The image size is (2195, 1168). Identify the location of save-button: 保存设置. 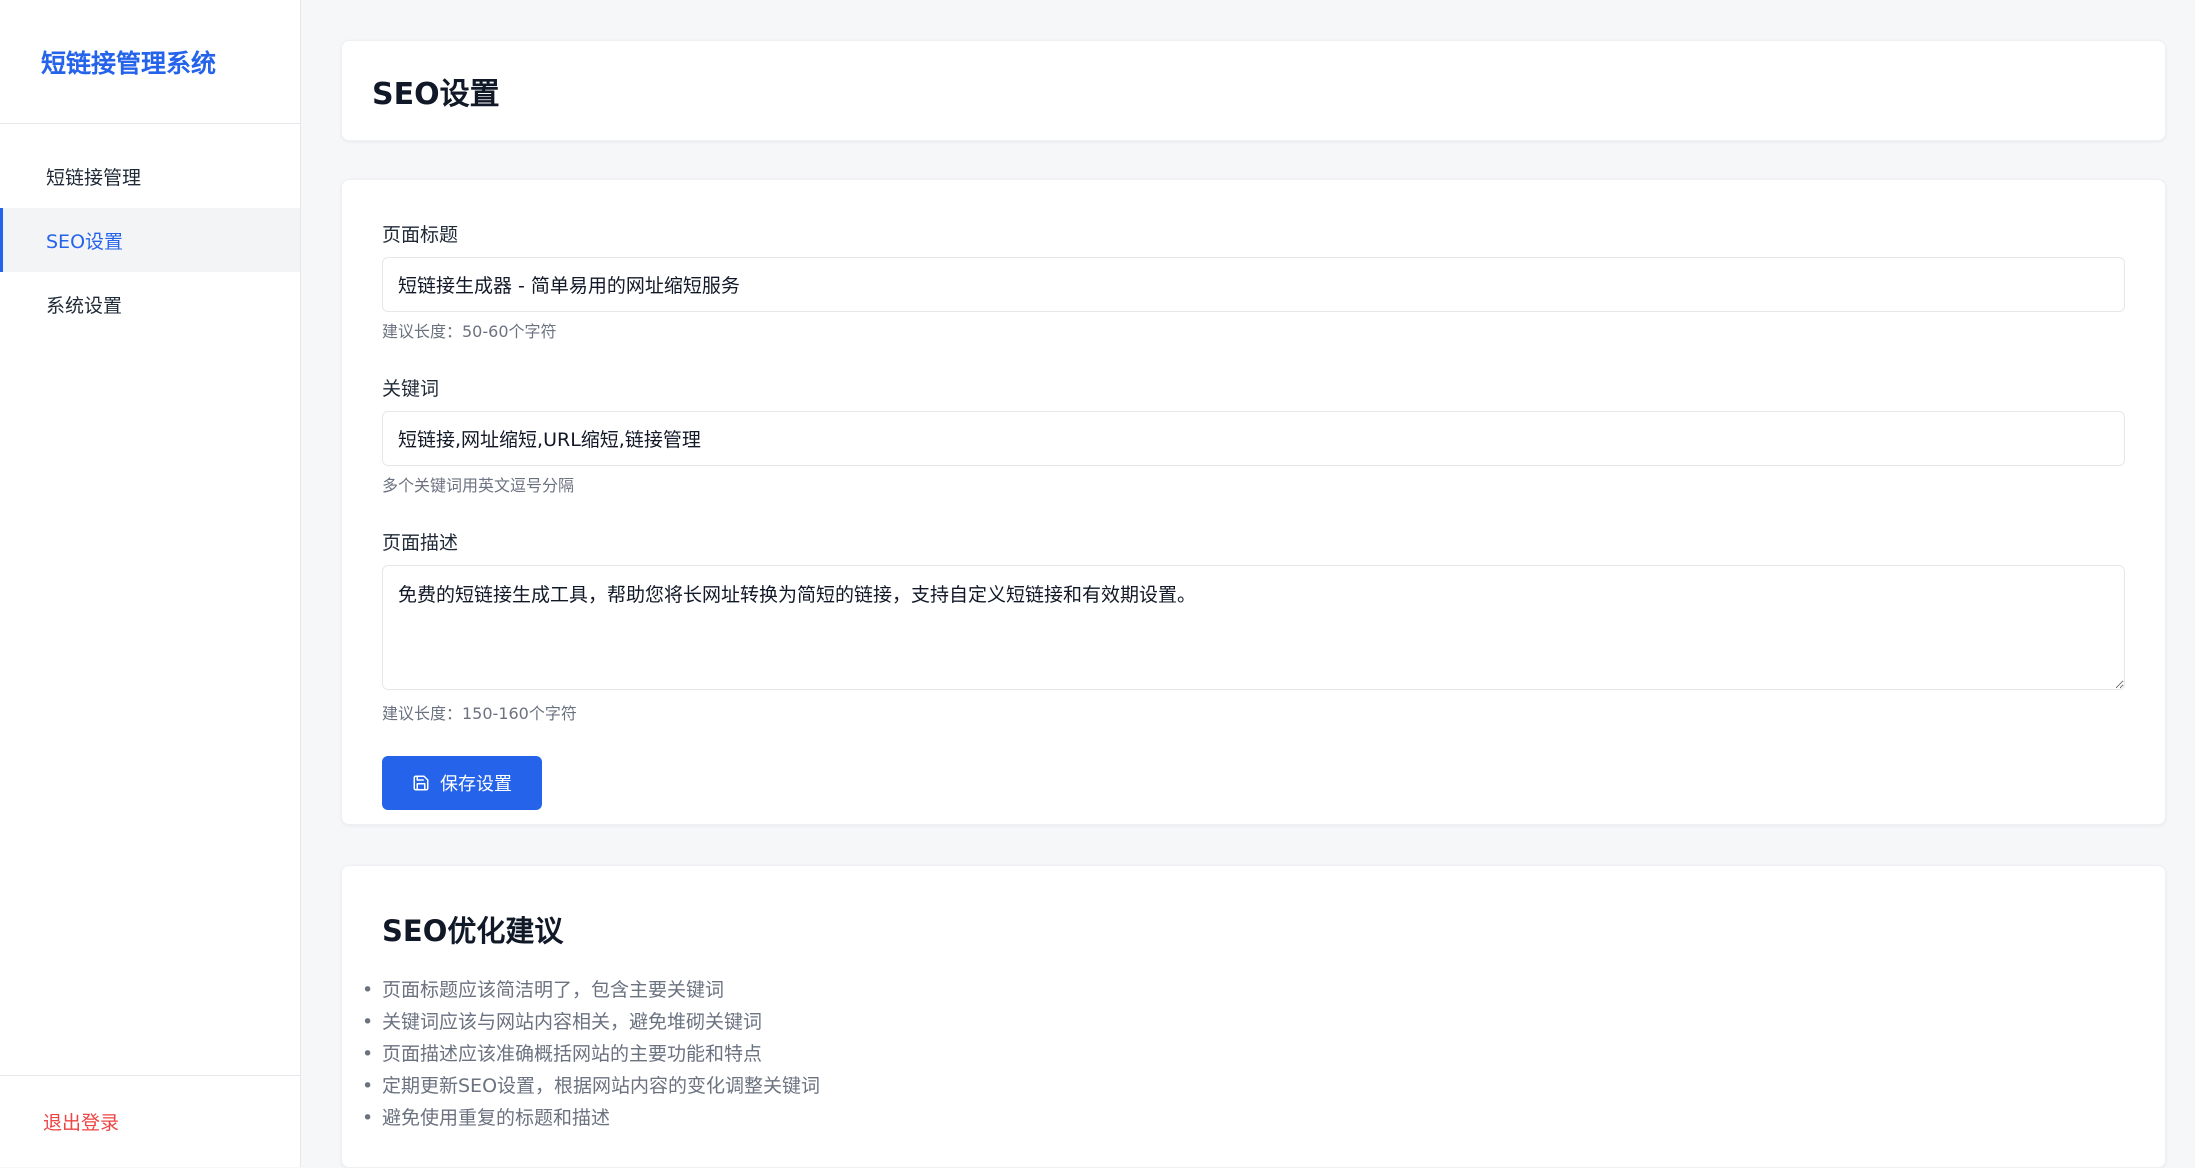
(462, 783).